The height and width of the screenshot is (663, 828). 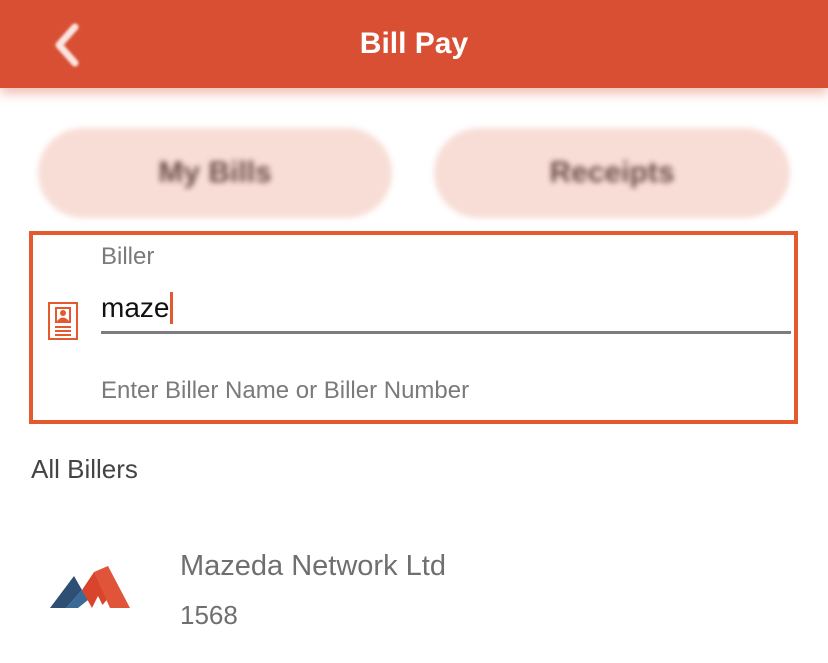 I want to click on section-title: All Billers, so click(x=84, y=469).